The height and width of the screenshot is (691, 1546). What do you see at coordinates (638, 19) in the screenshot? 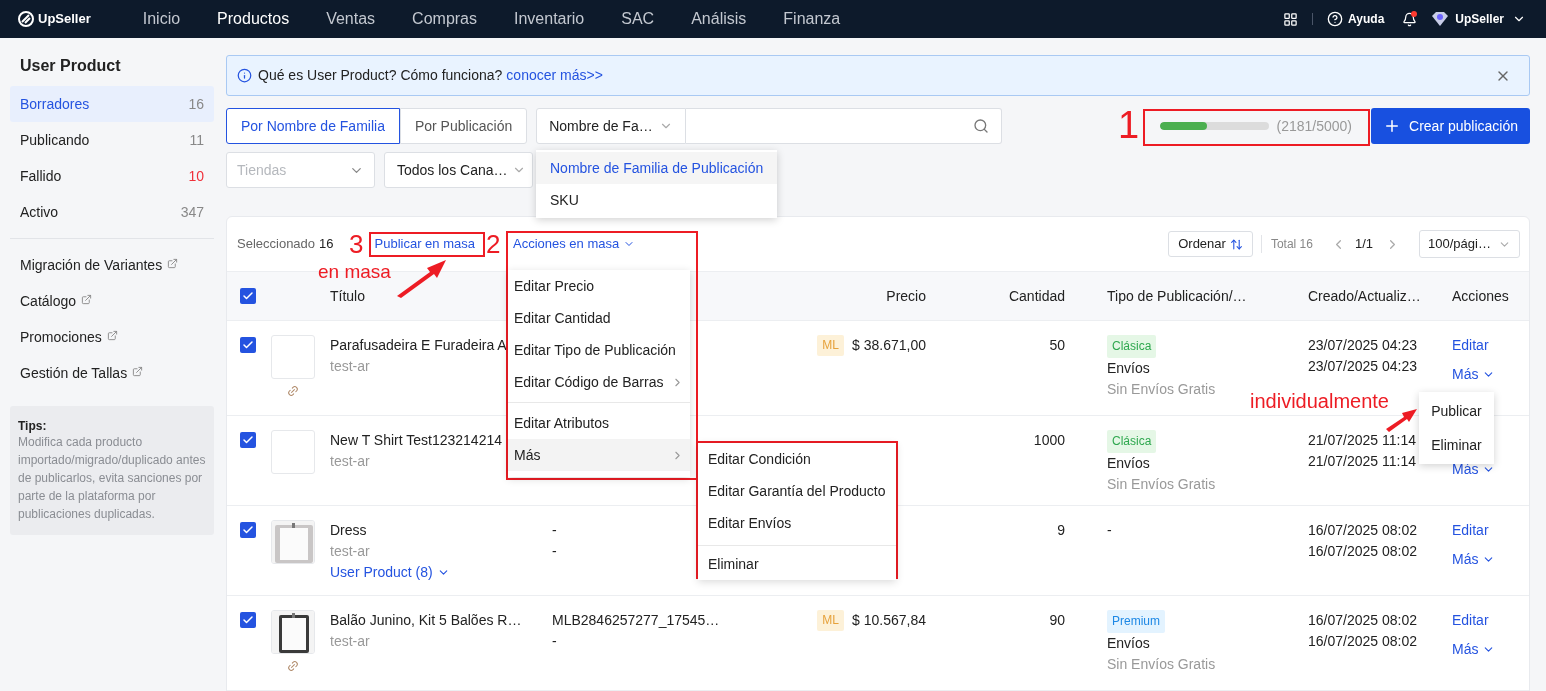
I see `nav-tab: SAC` at bounding box center [638, 19].